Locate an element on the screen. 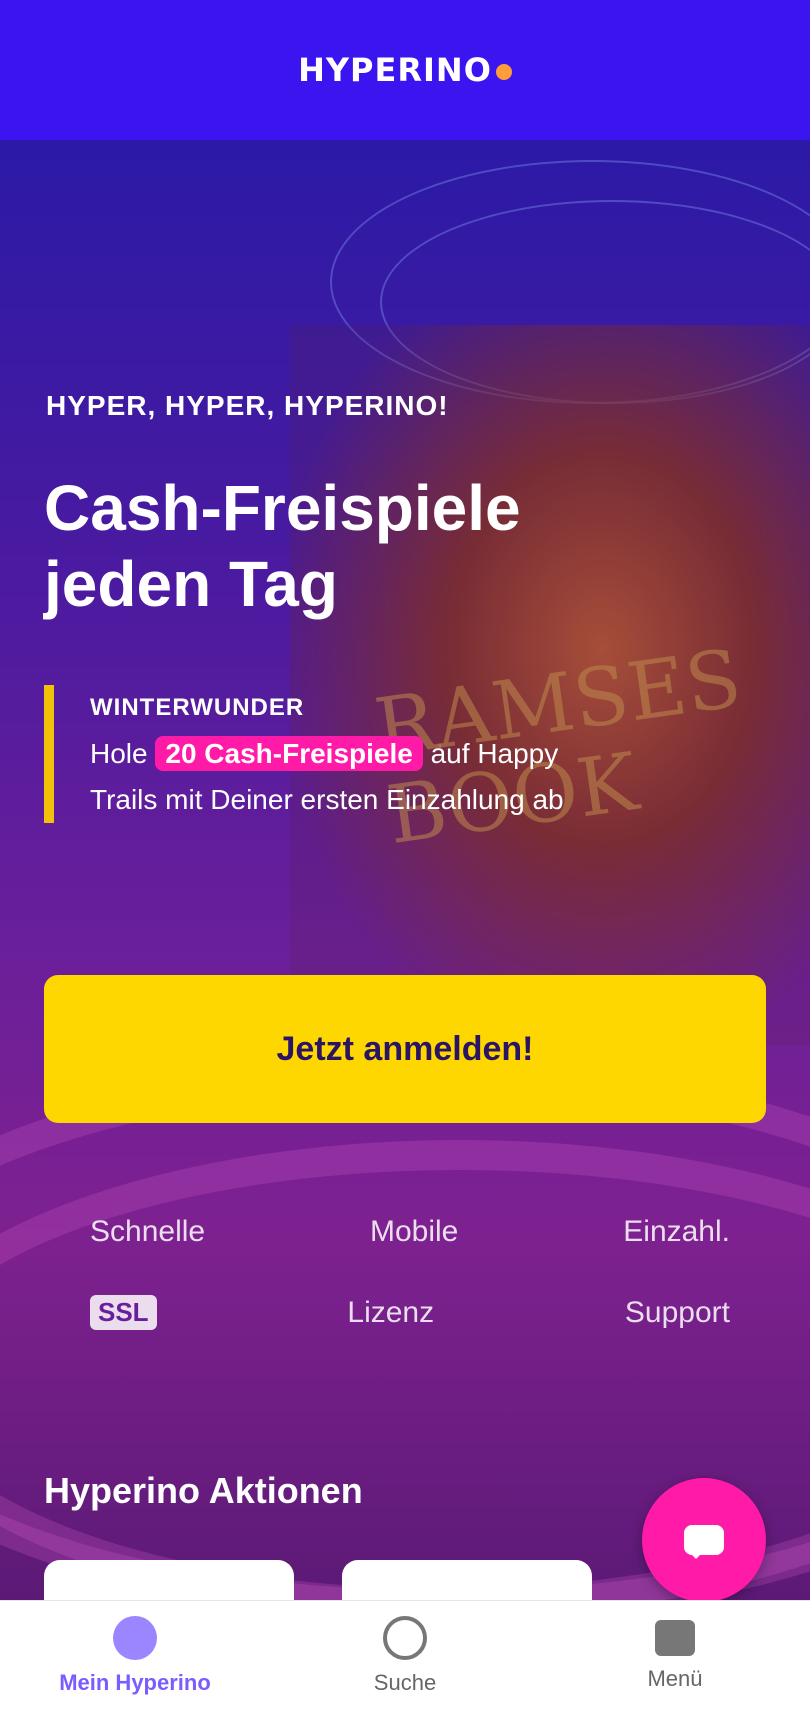  hero-headline: Cash-Freispiele jeden Tag is located at coordinates (282, 546).